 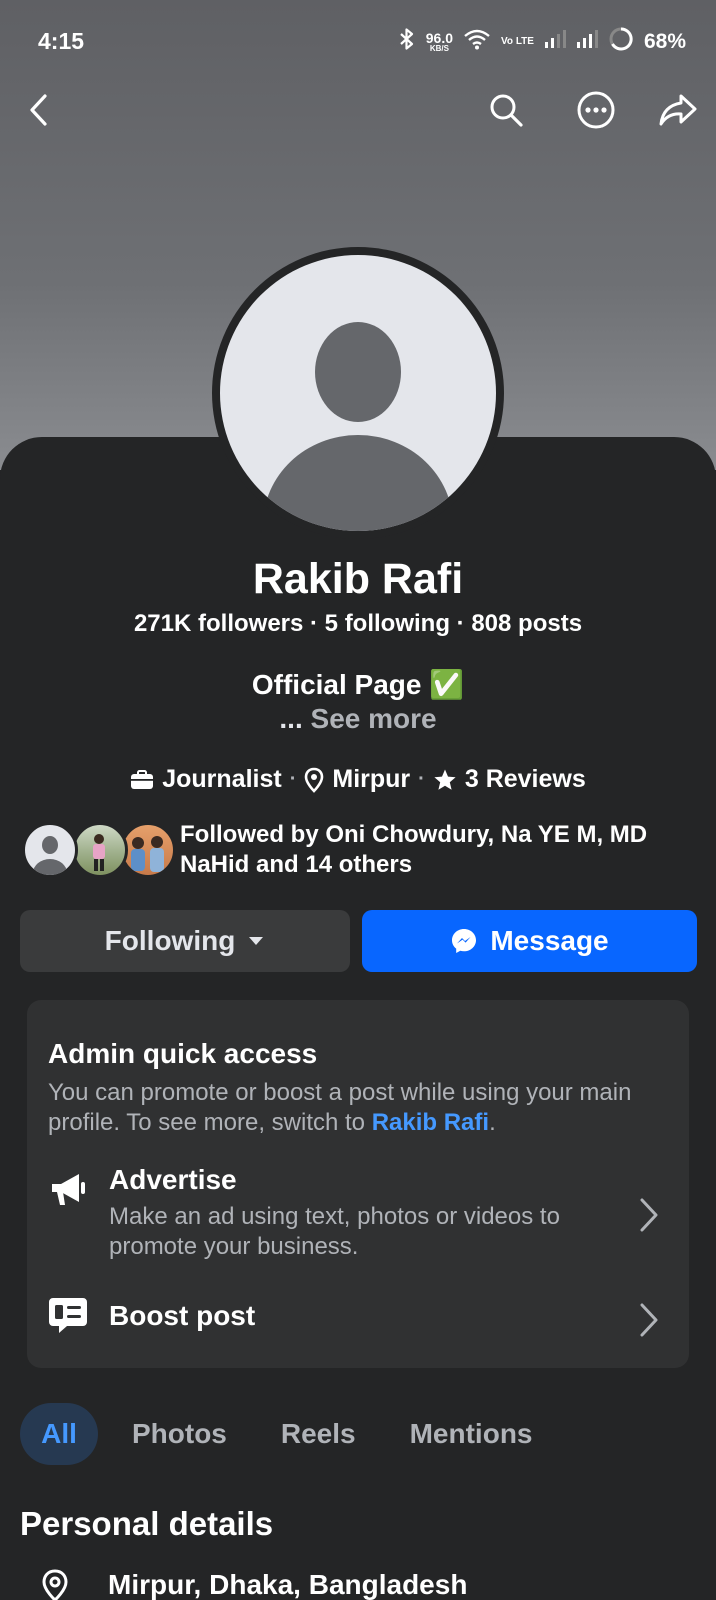 I want to click on caret-down-icon, so click(x=256, y=941).